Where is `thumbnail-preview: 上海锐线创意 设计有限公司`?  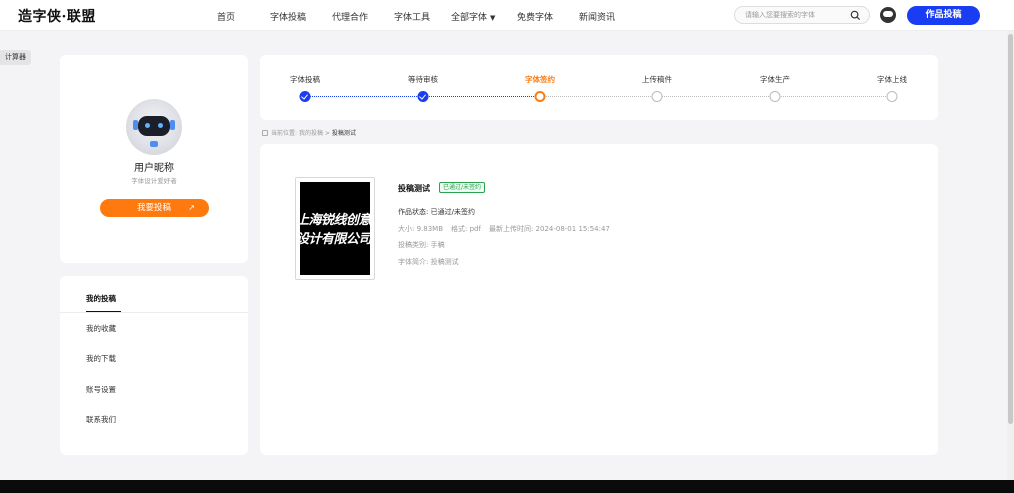
thumbnail-preview: 上海锐线创意 设计有限公司 is located at coordinates (335, 228).